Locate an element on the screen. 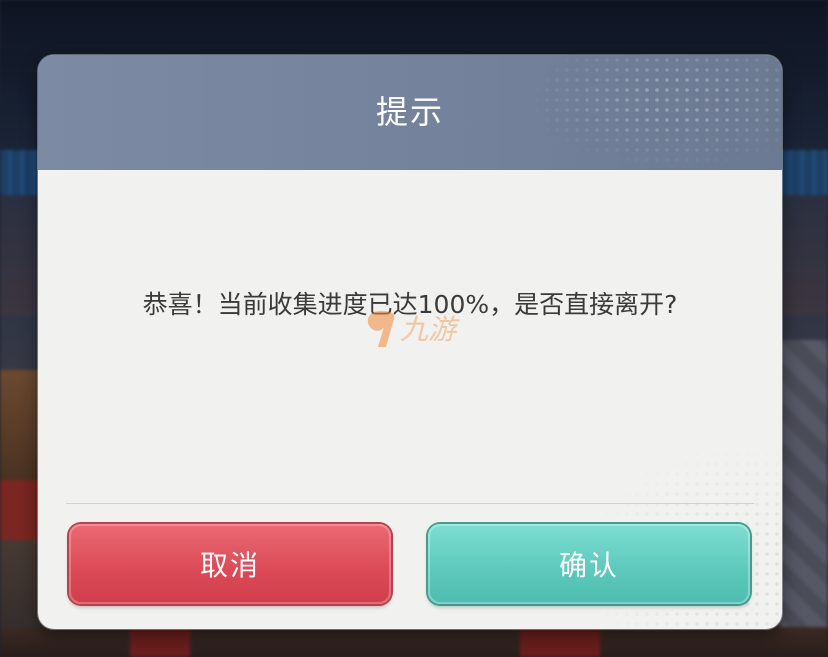 The height and width of the screenshot is (657, 828). background-floor is located at coordinates (804, 498).